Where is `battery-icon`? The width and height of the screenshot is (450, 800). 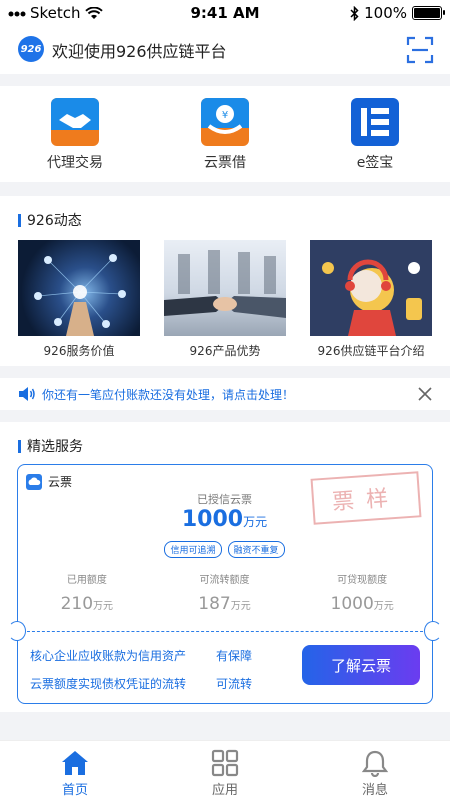 battery-icon is located at coordinates (428, 13).